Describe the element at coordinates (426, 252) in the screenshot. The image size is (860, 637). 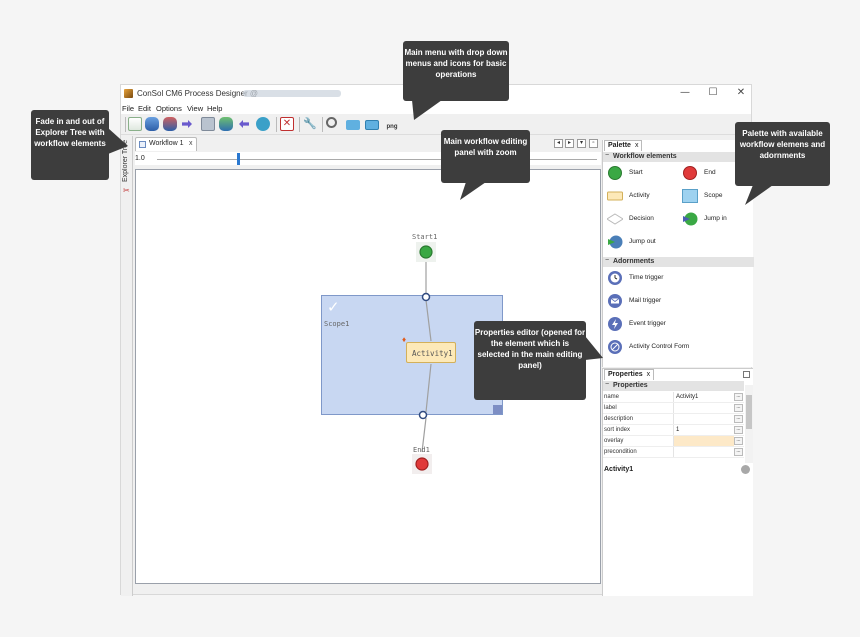
I see `start-node-icon` at that location.